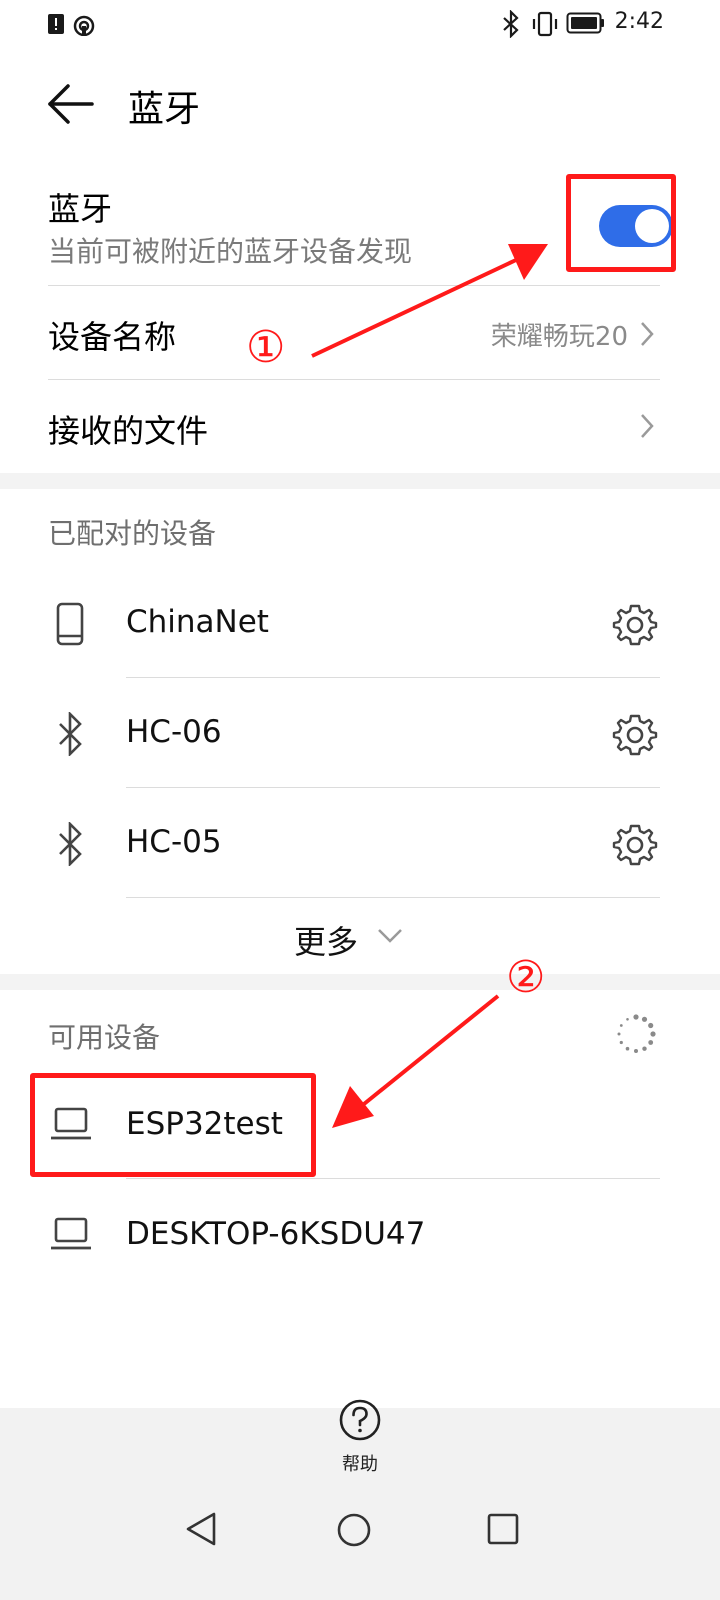 This screenshot has width=720, height=1600. Describe the element at coordinates (174, 732) in the screenshot. I see `paired-device-name: HC-06` at that location.